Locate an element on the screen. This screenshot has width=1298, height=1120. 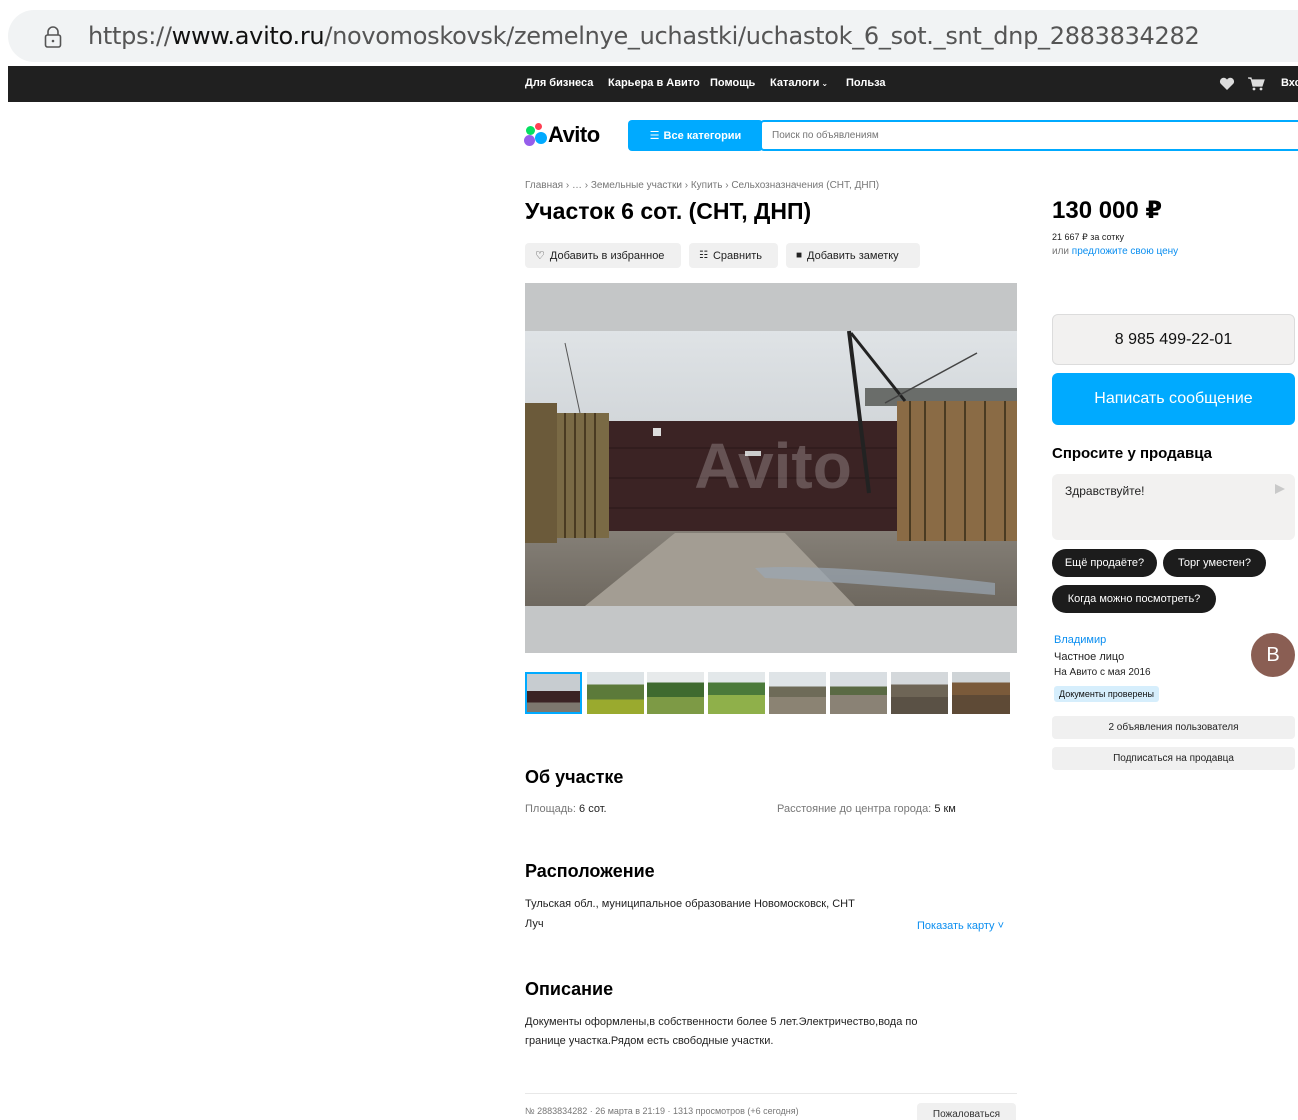
send-icon is located at coordinates (1280, 489).